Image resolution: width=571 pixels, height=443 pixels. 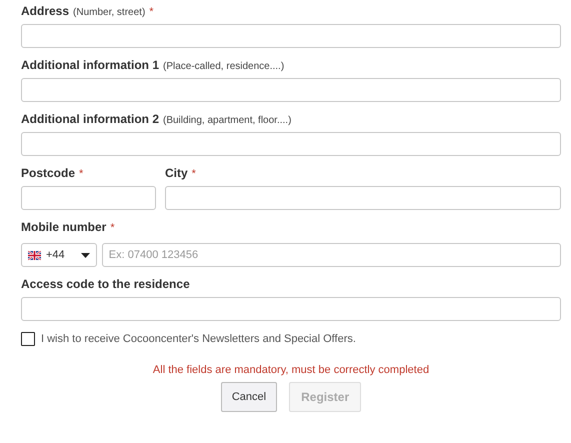 I want to click on phone-input-field: Ex: 07400 123456, so click(x=331, y=255).